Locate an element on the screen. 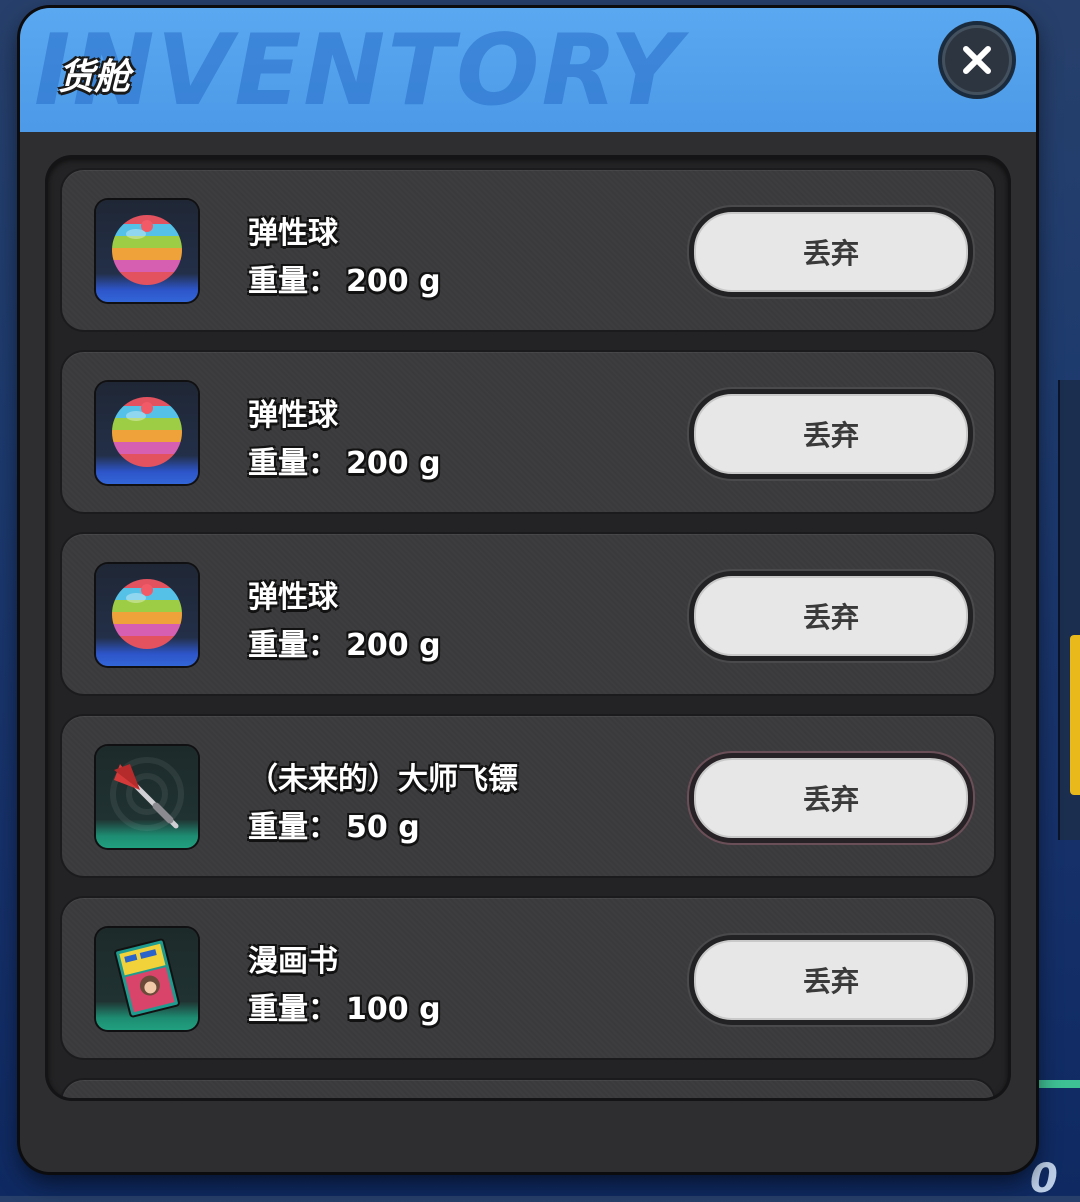  item-weight: 重量： 50 g is located at coordinates (334, 824).